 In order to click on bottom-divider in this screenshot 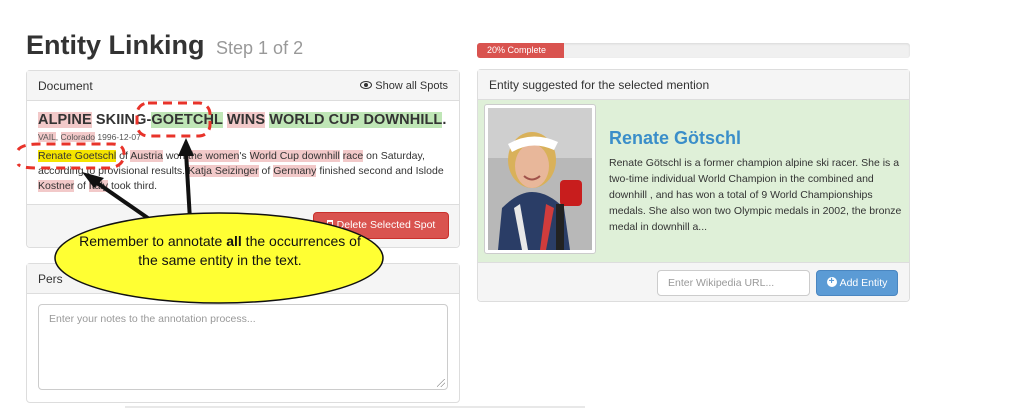, I will do `click(355, 407)`.